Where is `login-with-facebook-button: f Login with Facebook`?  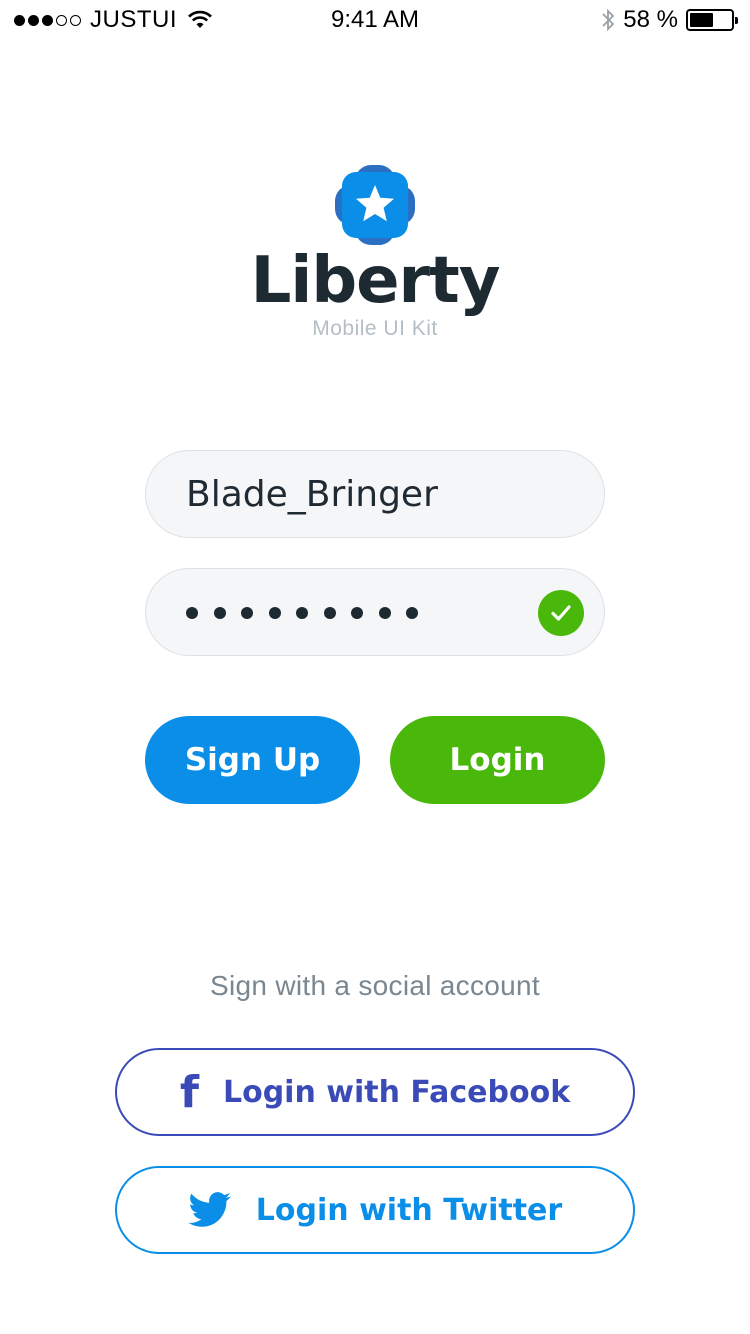 login-with-facebook-button: f Login with Facebook is located at coordinates (375, 1092).